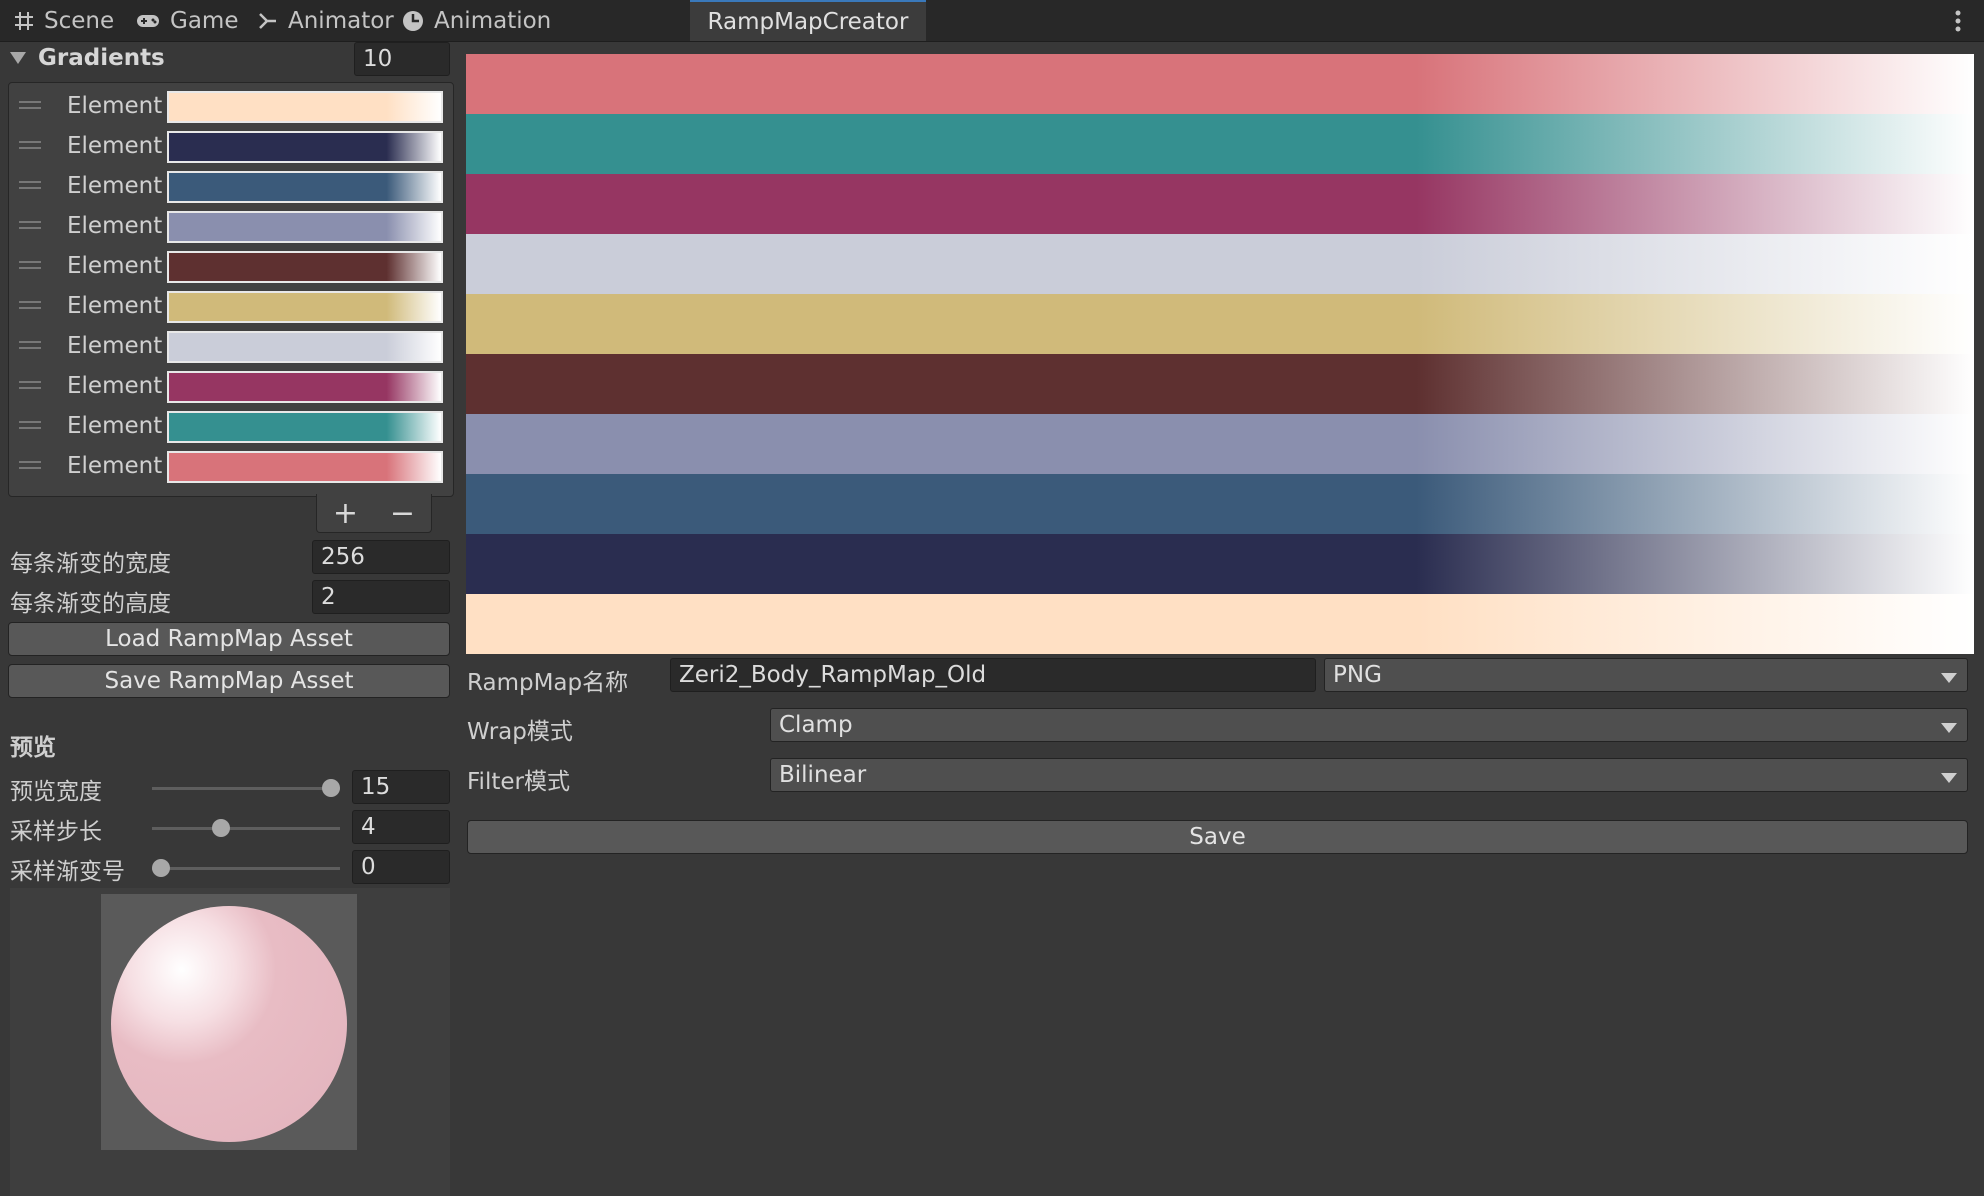 The width and height of the screenshot is (1984, 1196). Describe the element at coordinates (90, 604) in the screenshot. I see `height-label: 每条渐变的高度` at that location.